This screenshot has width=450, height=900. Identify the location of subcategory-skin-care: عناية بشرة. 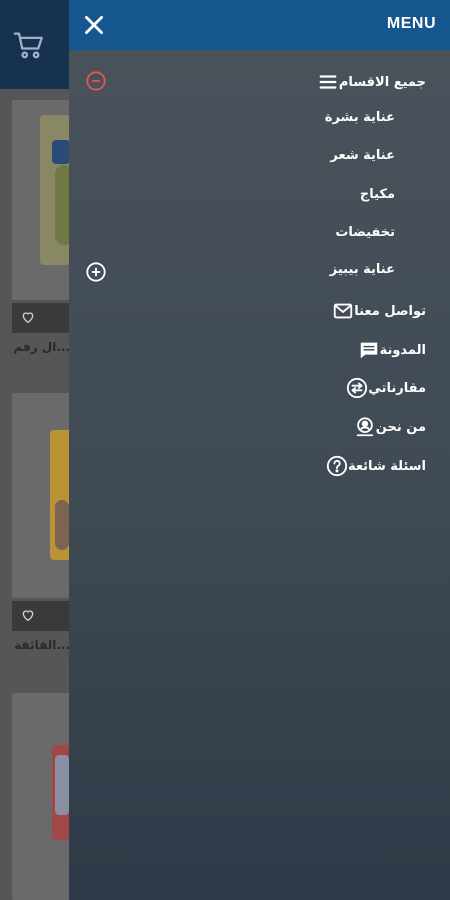
(360, 122).